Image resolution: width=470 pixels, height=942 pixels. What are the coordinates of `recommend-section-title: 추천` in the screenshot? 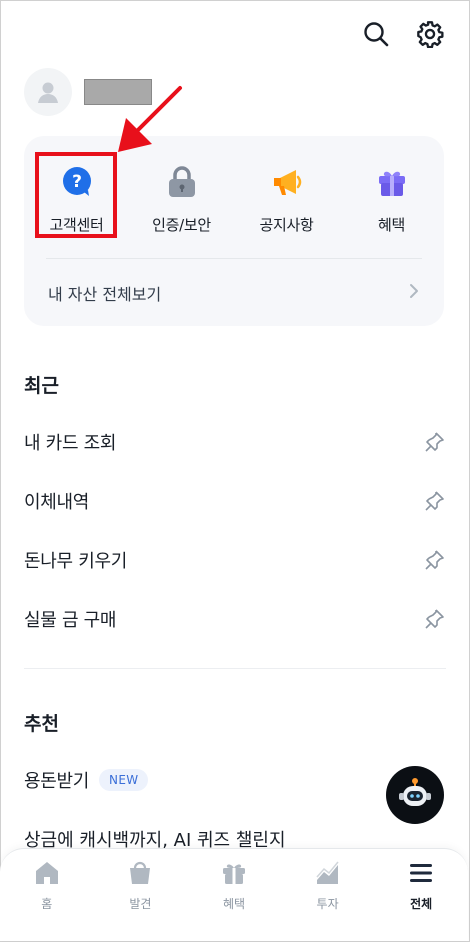 It's located at (41, 724).